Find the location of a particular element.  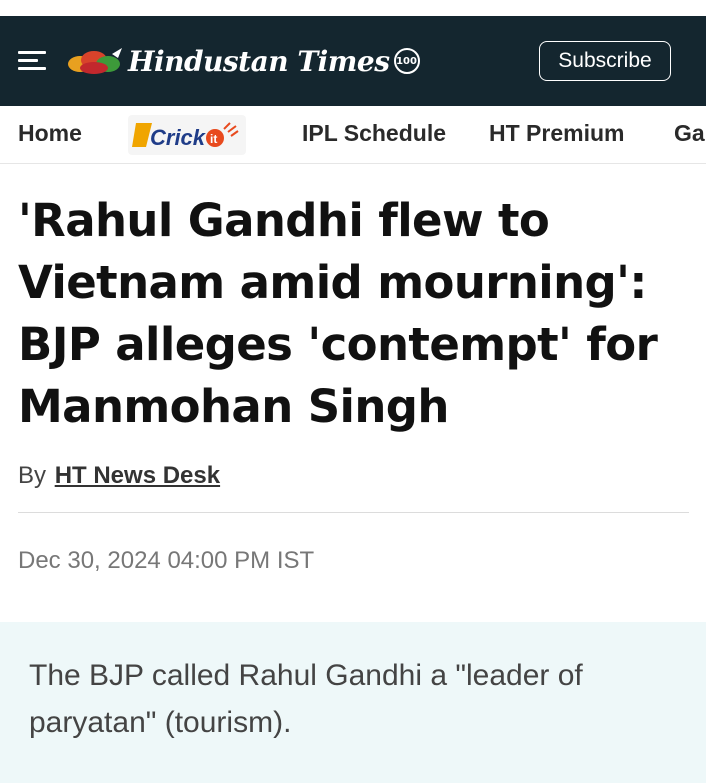

section-nav: Home Crick it IPL Schedule HT Premium Ga is located at coordinates (353, 135).